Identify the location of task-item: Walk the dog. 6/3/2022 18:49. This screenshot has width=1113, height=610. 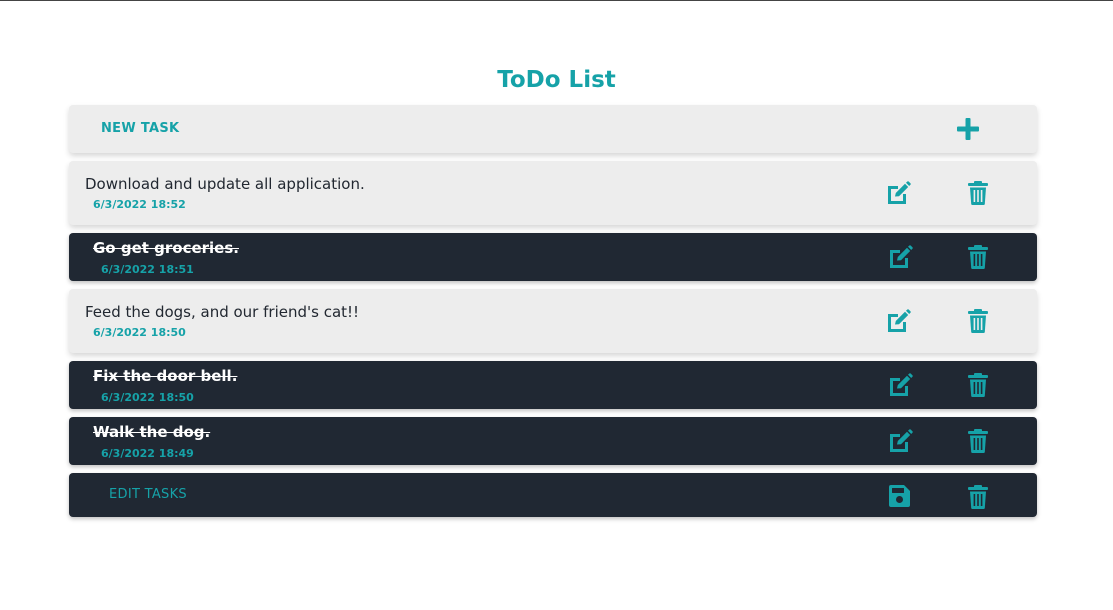
(553, 441).